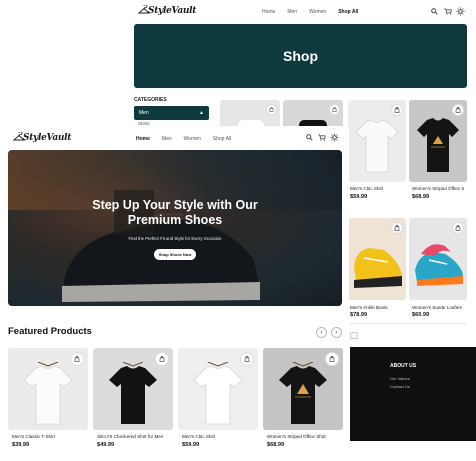  Describe the element at coordinates (175, 220) in the screenshot. I see `hero-title-line2: Premium Shoes` at that location.